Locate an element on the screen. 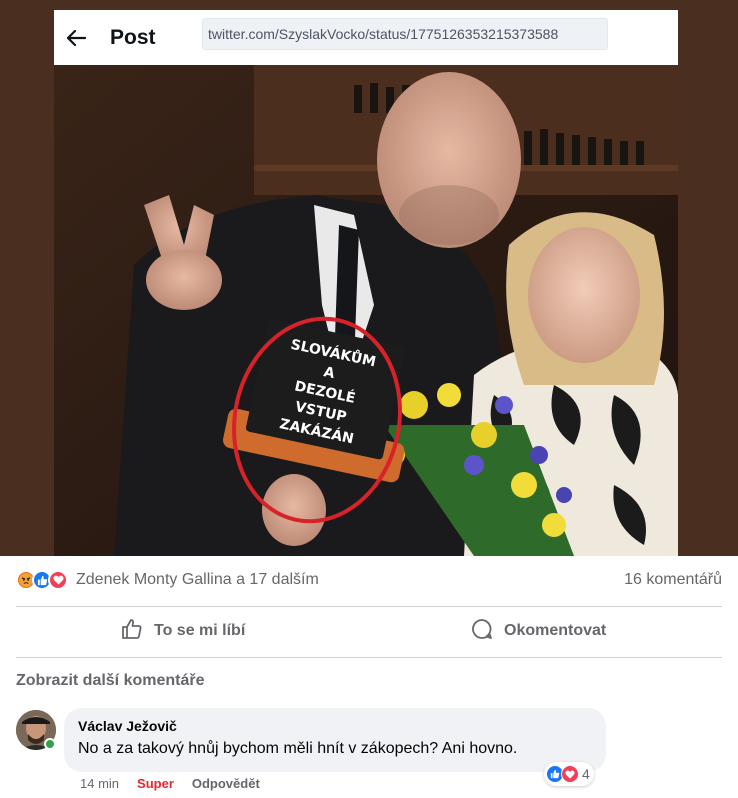 Image resolution: width=738 pixels, height=798 pixels. comment-reaction-count: 4 is located at coordinates (586, 774).